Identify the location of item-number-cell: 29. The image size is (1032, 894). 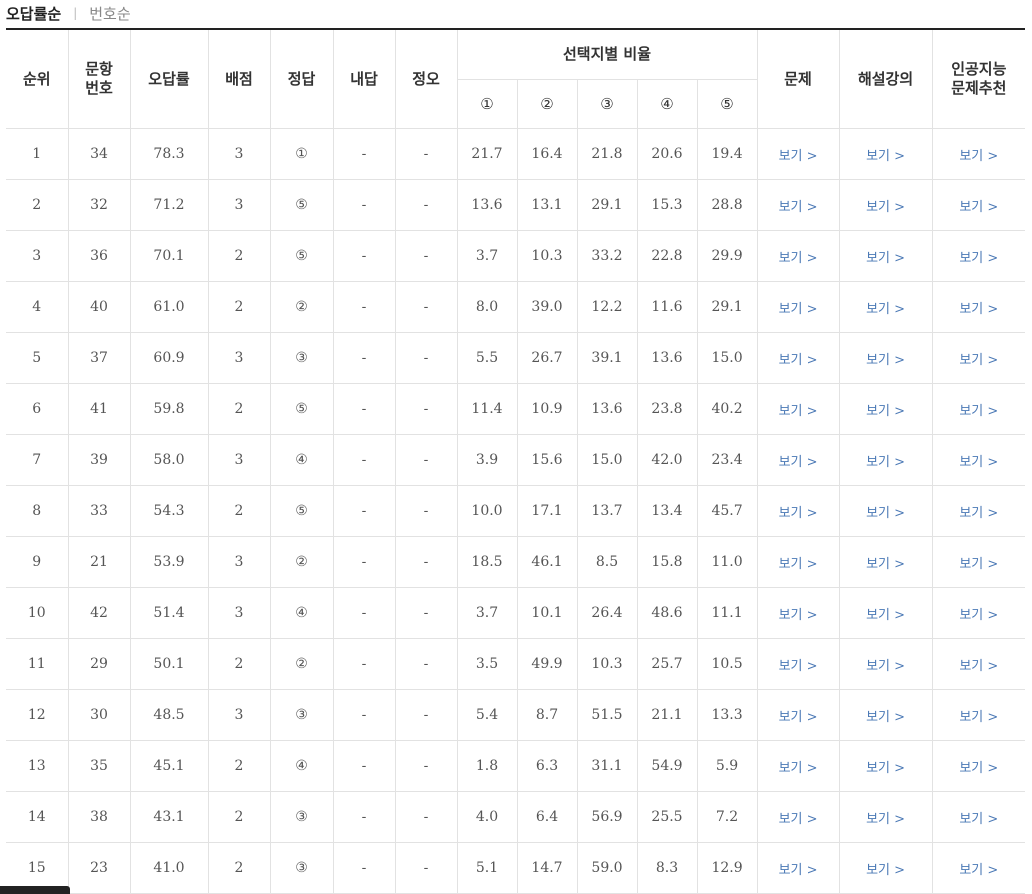
(99, 664).